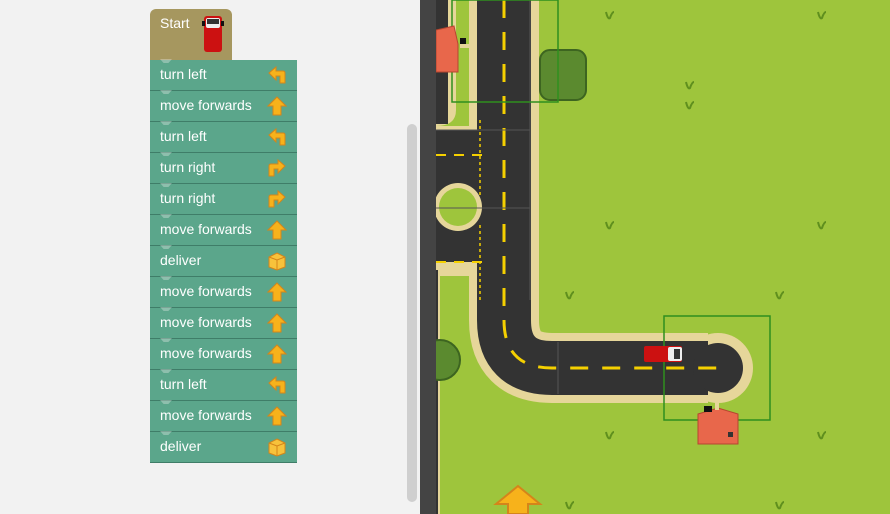 The height and width of the screenshot is (514, 890). I want to click on bush-icon, so click(563, 75).